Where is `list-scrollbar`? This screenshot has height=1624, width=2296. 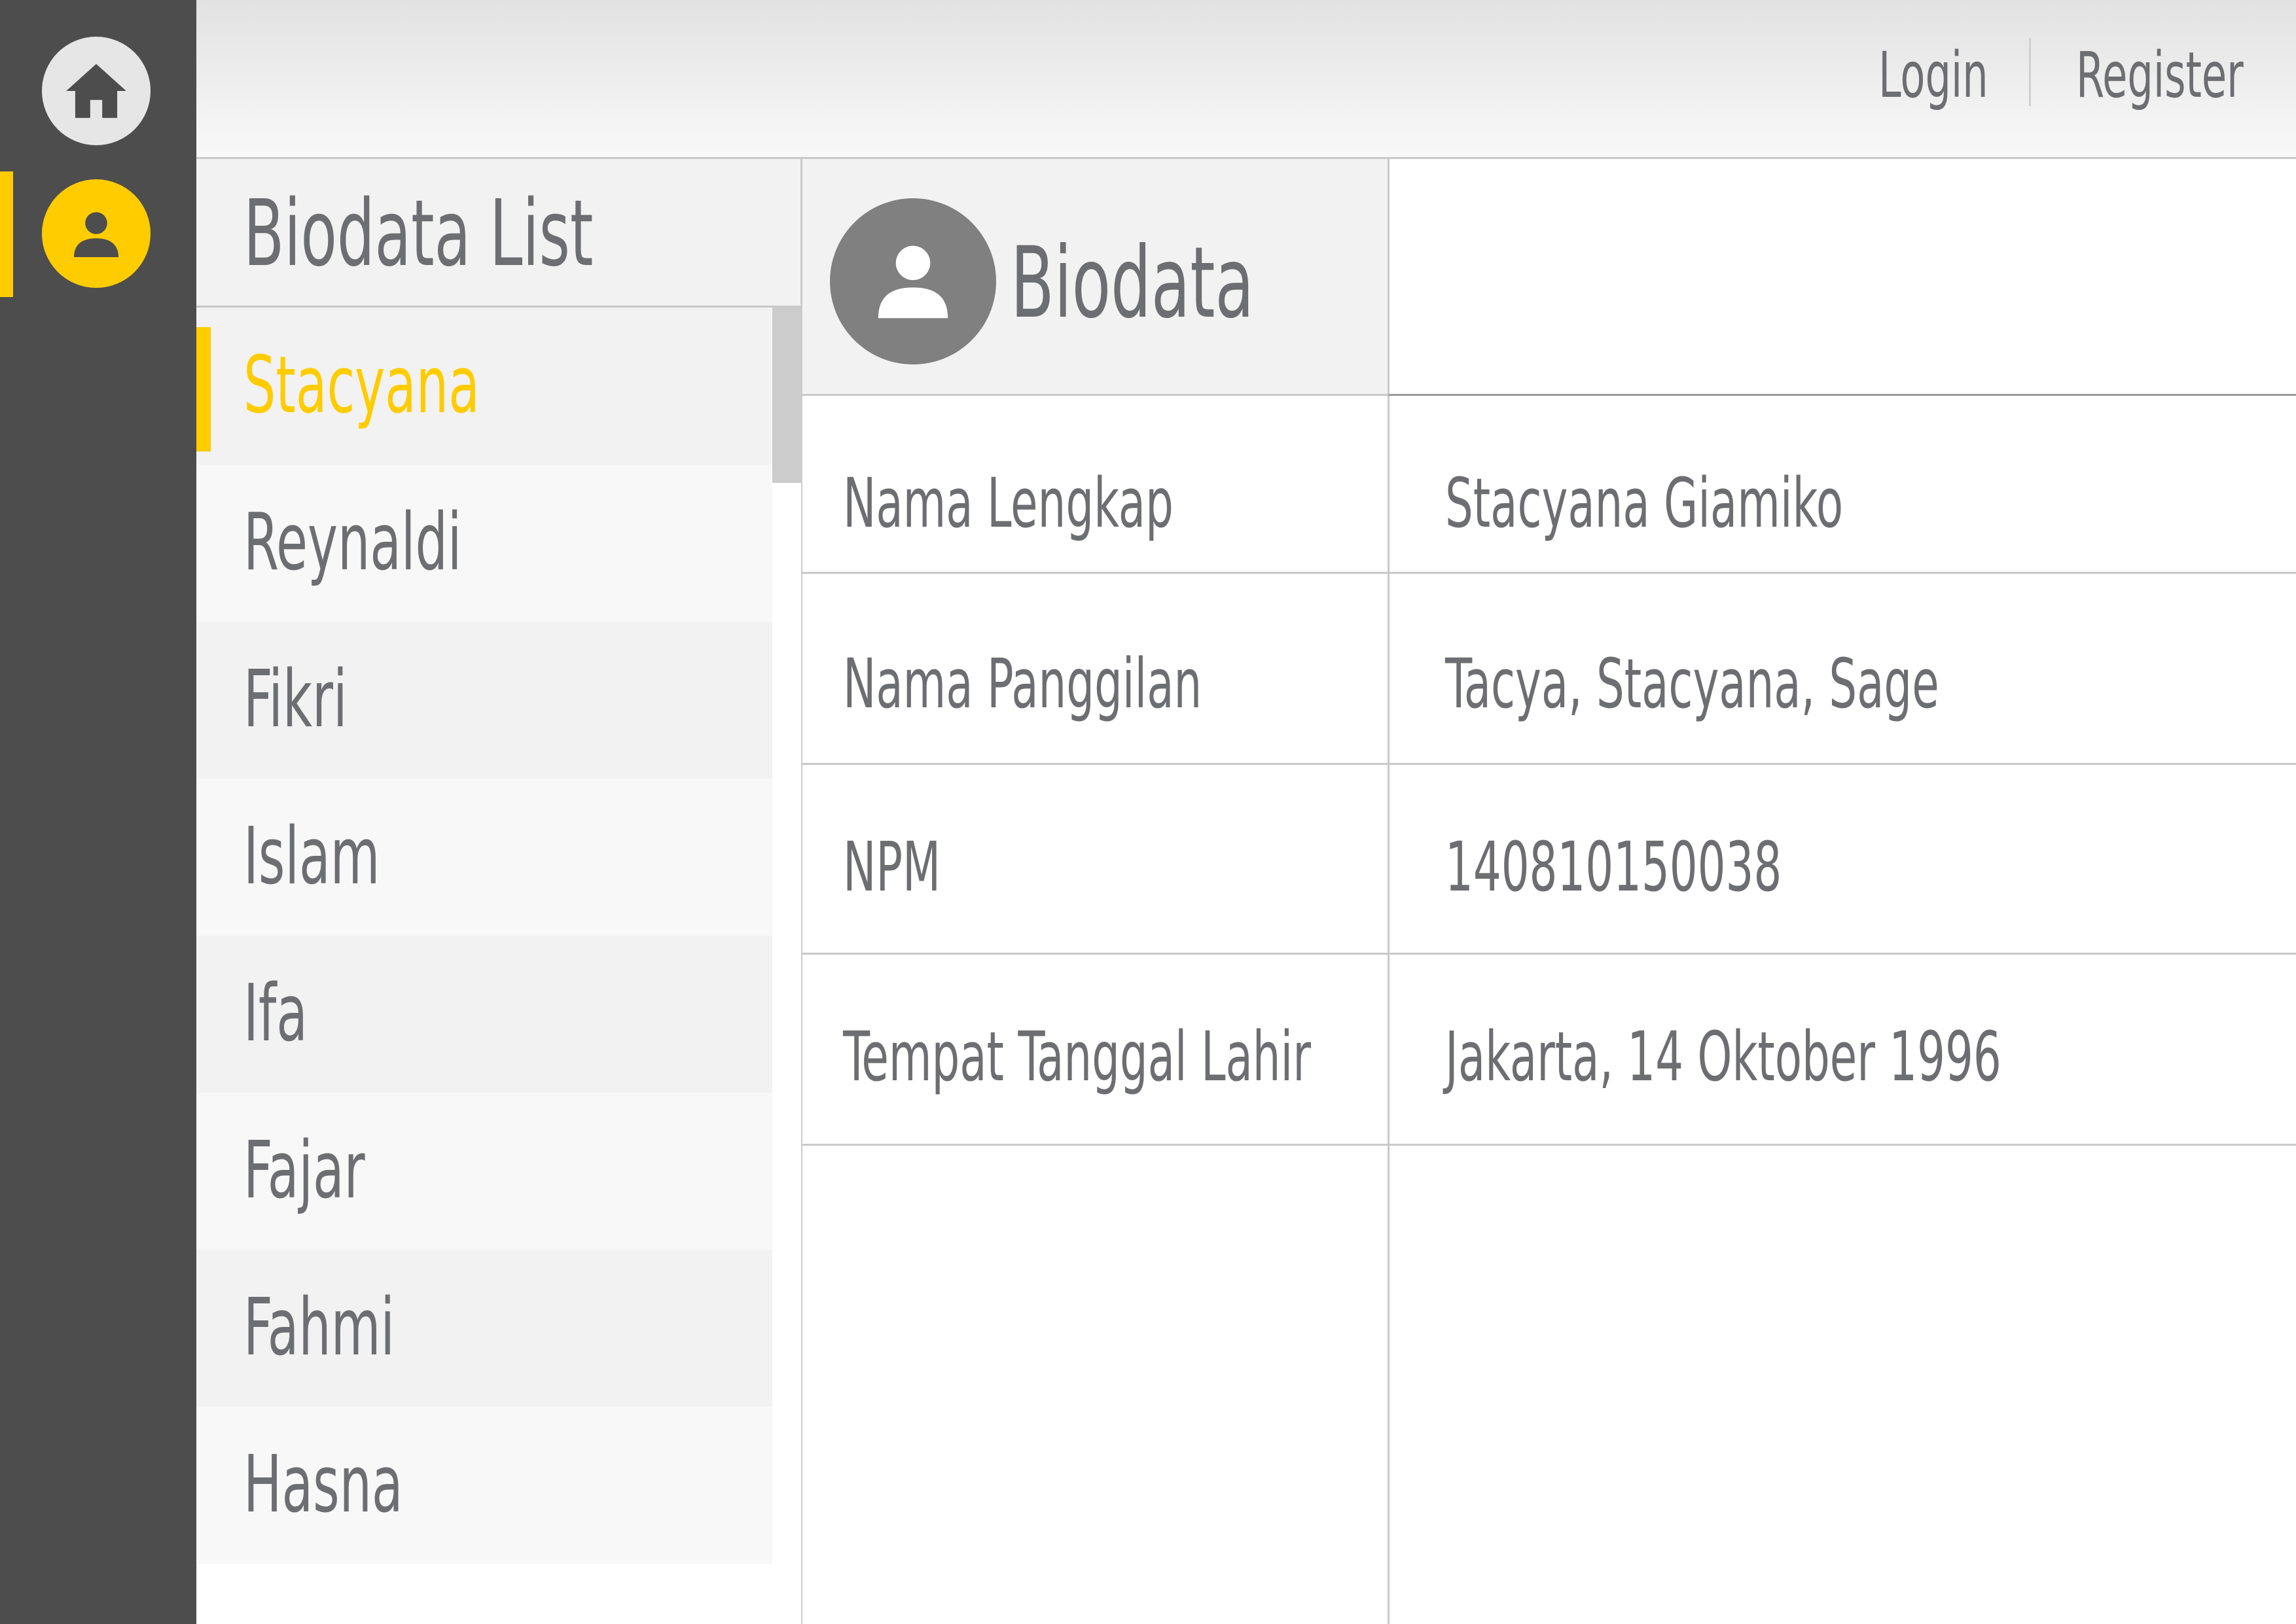 list-scrollbar is located at coordinates (786, 966).